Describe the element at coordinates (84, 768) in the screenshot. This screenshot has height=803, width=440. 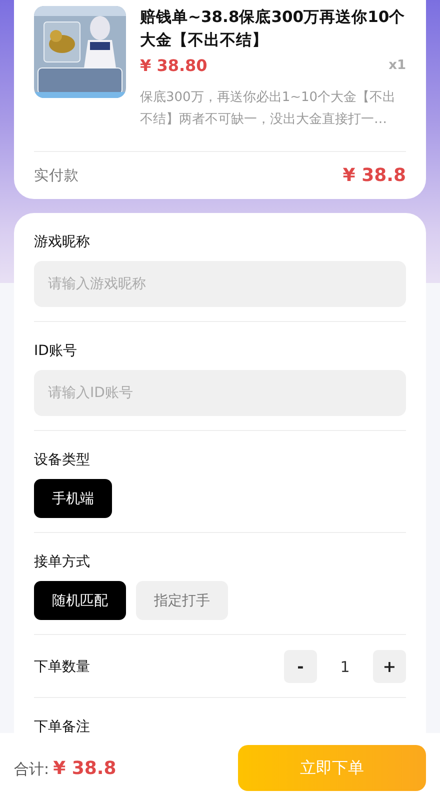
I see `total-amount: ¥ 38.8` at that location.